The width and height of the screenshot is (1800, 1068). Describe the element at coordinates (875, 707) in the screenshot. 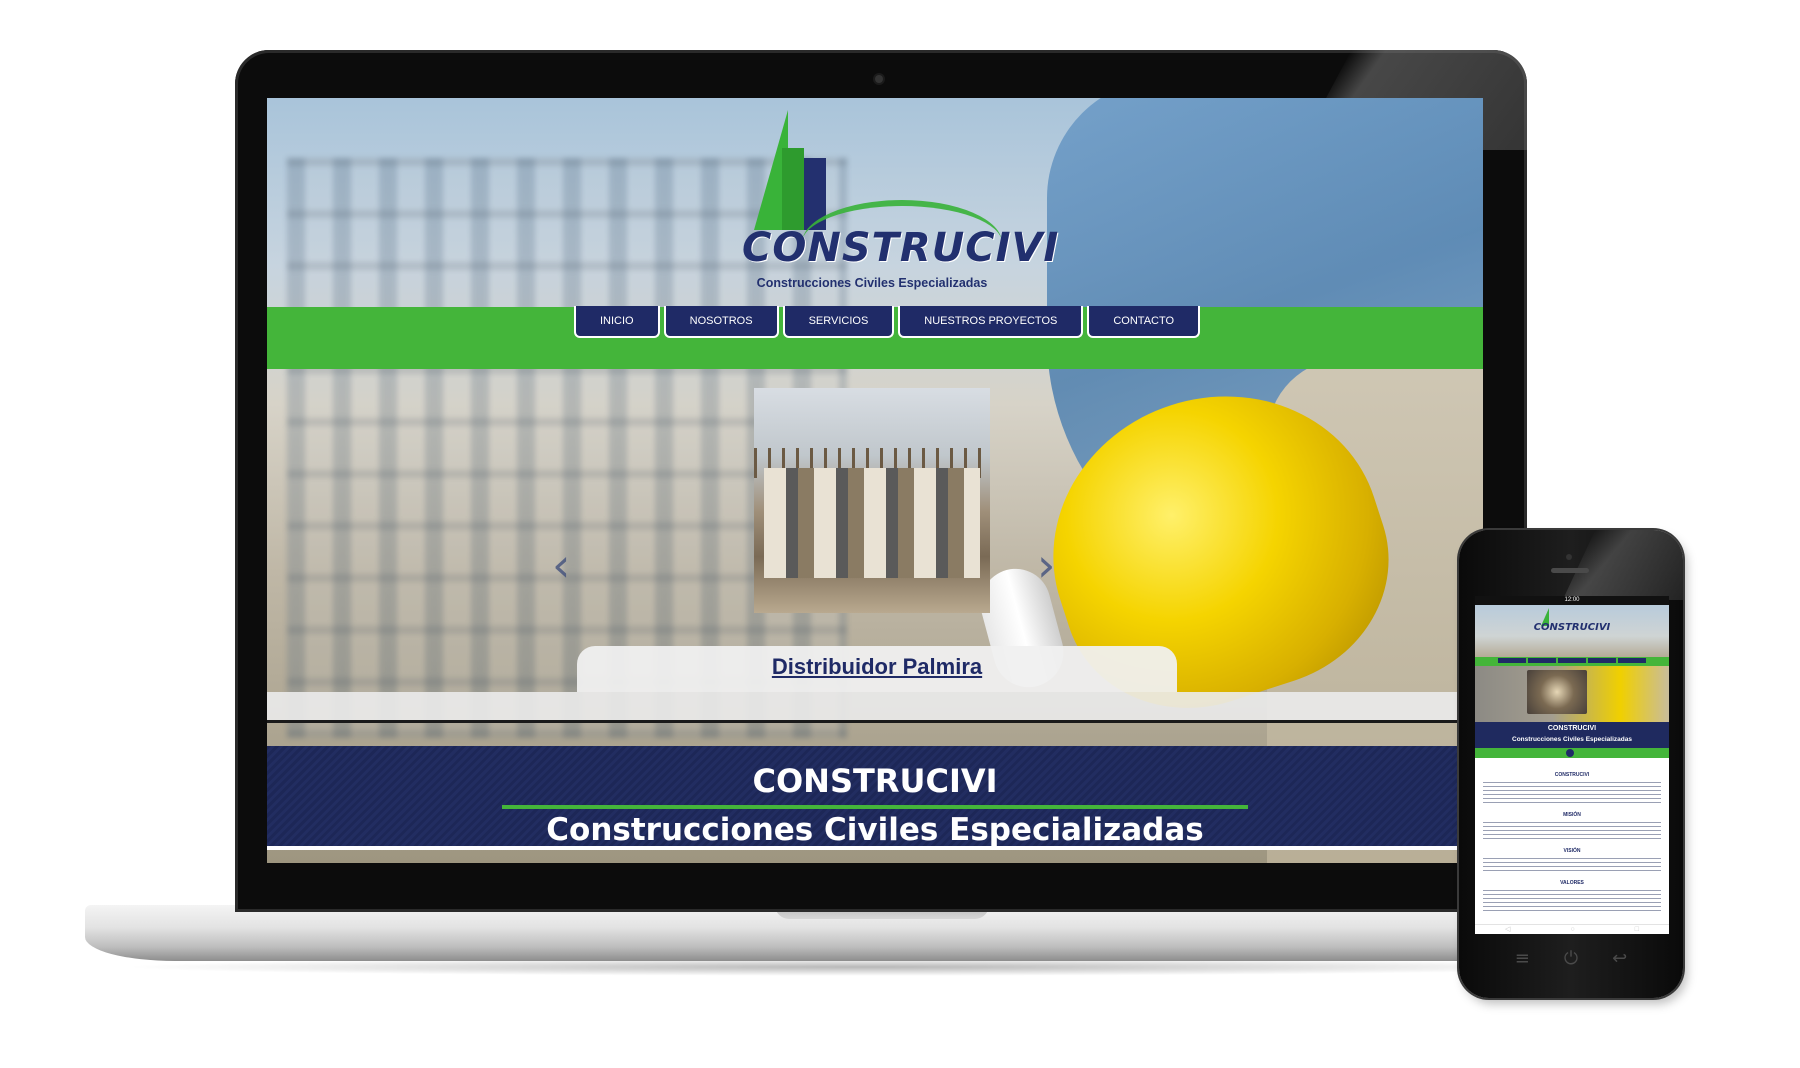

I see `slider-bottom-strip` at that location.